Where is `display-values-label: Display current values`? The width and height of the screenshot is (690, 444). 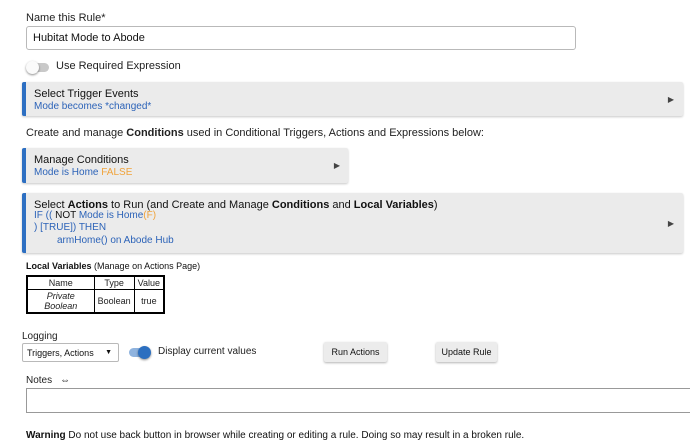 display-values-label: Display current values is located at coordinates (207, 351).